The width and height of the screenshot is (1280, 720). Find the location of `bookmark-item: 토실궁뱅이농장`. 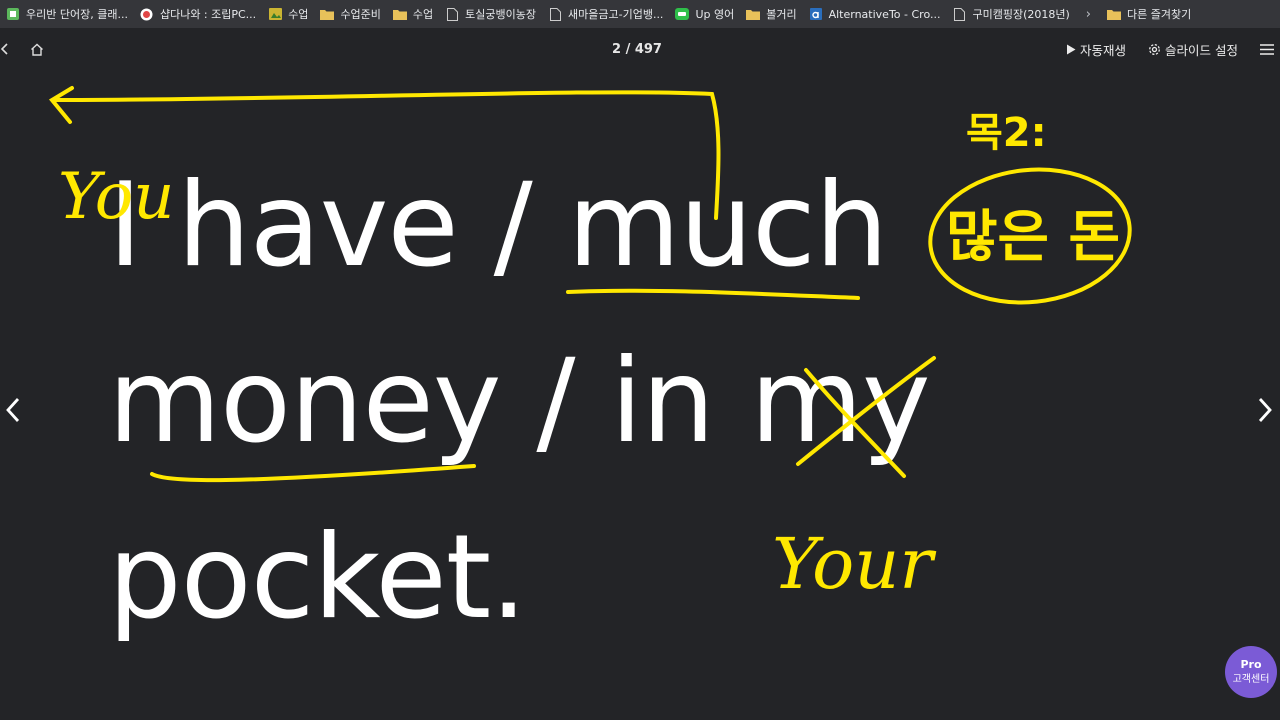

bookmark-item: 토실궁뱅이농장 is located at coordinates (490, 14).